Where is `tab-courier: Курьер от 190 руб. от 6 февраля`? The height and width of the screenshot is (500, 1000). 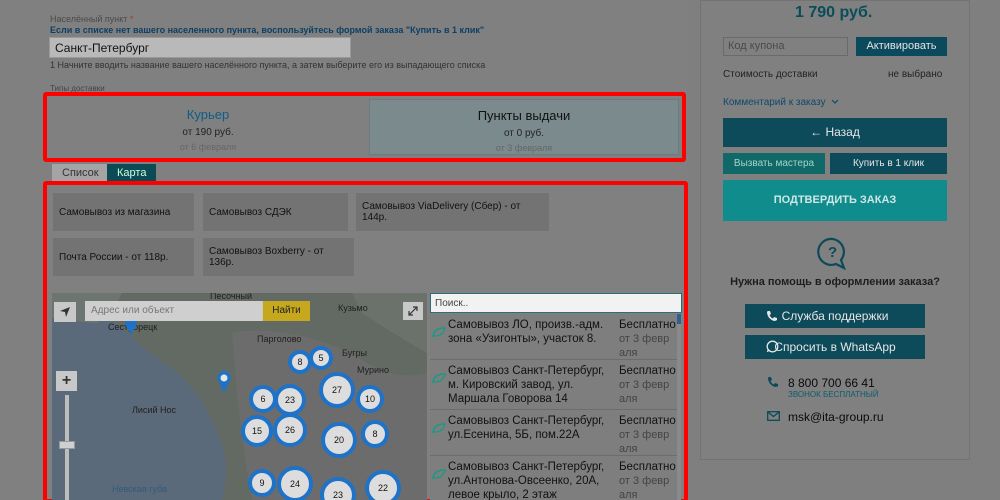
tab-courier: Курьер от 190 руб. от 6 февраля is located at coordinates (208, 127).